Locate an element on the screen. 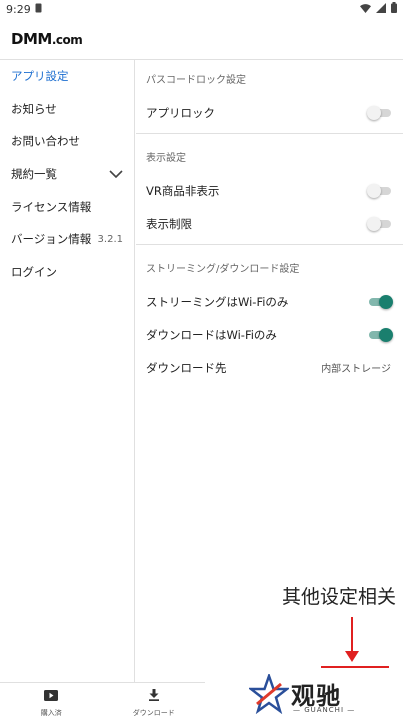 This screenshot has width=403, height=720. download-destination-value: 内部ストレージ is located at coordinates (356, 369).